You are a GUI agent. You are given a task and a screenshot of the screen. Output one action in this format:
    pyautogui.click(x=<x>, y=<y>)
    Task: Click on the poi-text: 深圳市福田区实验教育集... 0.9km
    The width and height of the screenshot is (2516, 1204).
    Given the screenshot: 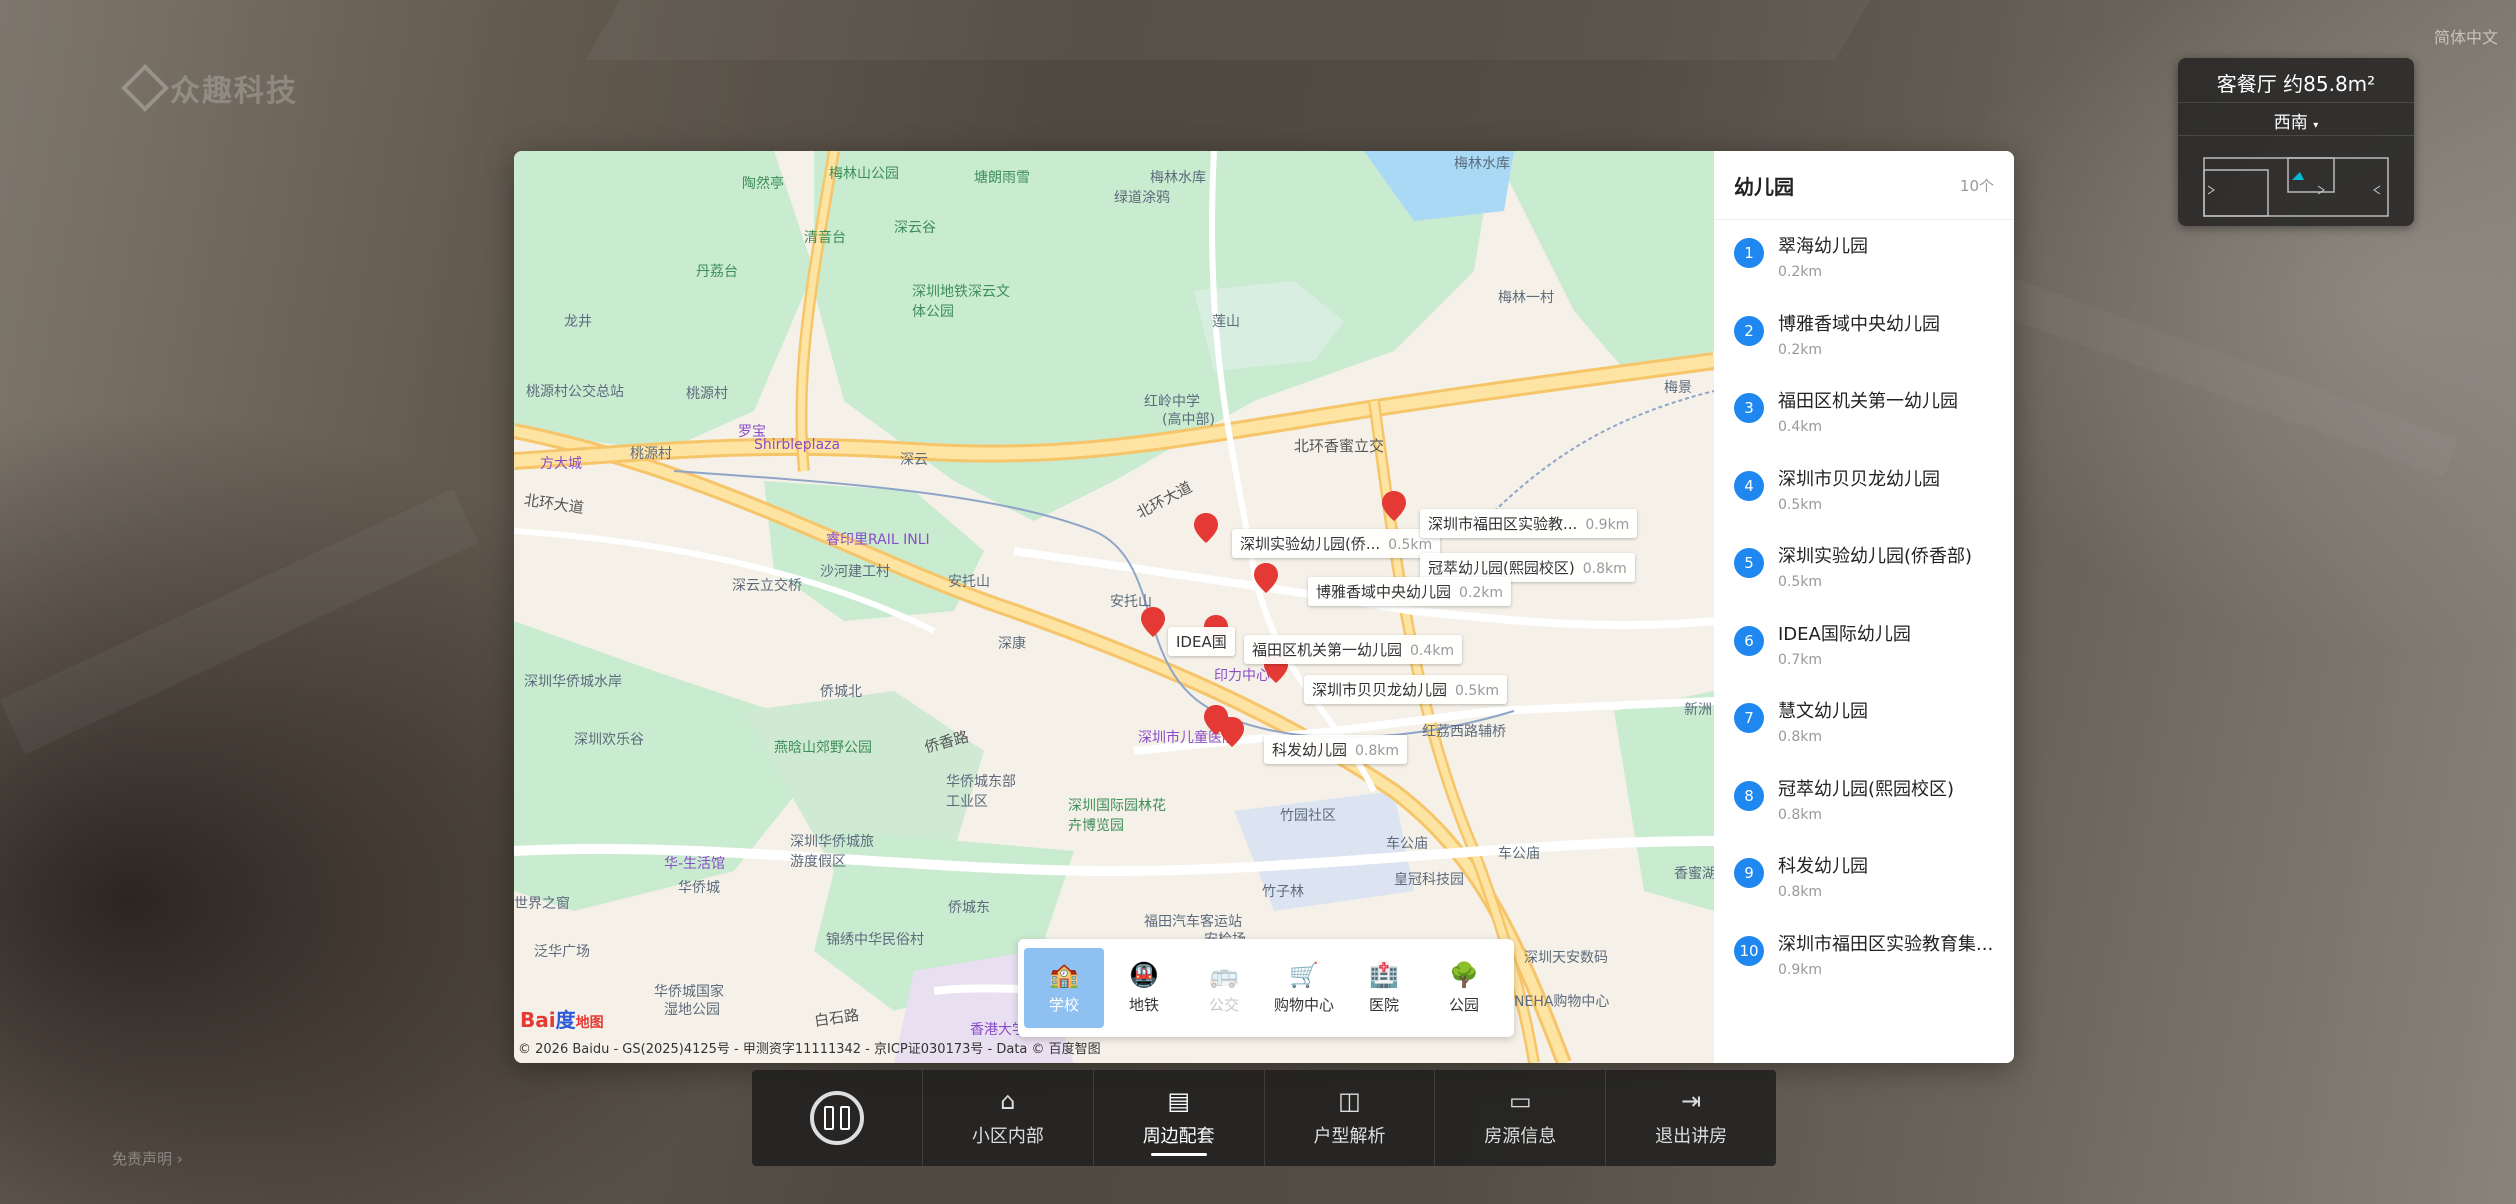 What is the action you would take?
    pyautogui.click(x=1893, y=954)
    